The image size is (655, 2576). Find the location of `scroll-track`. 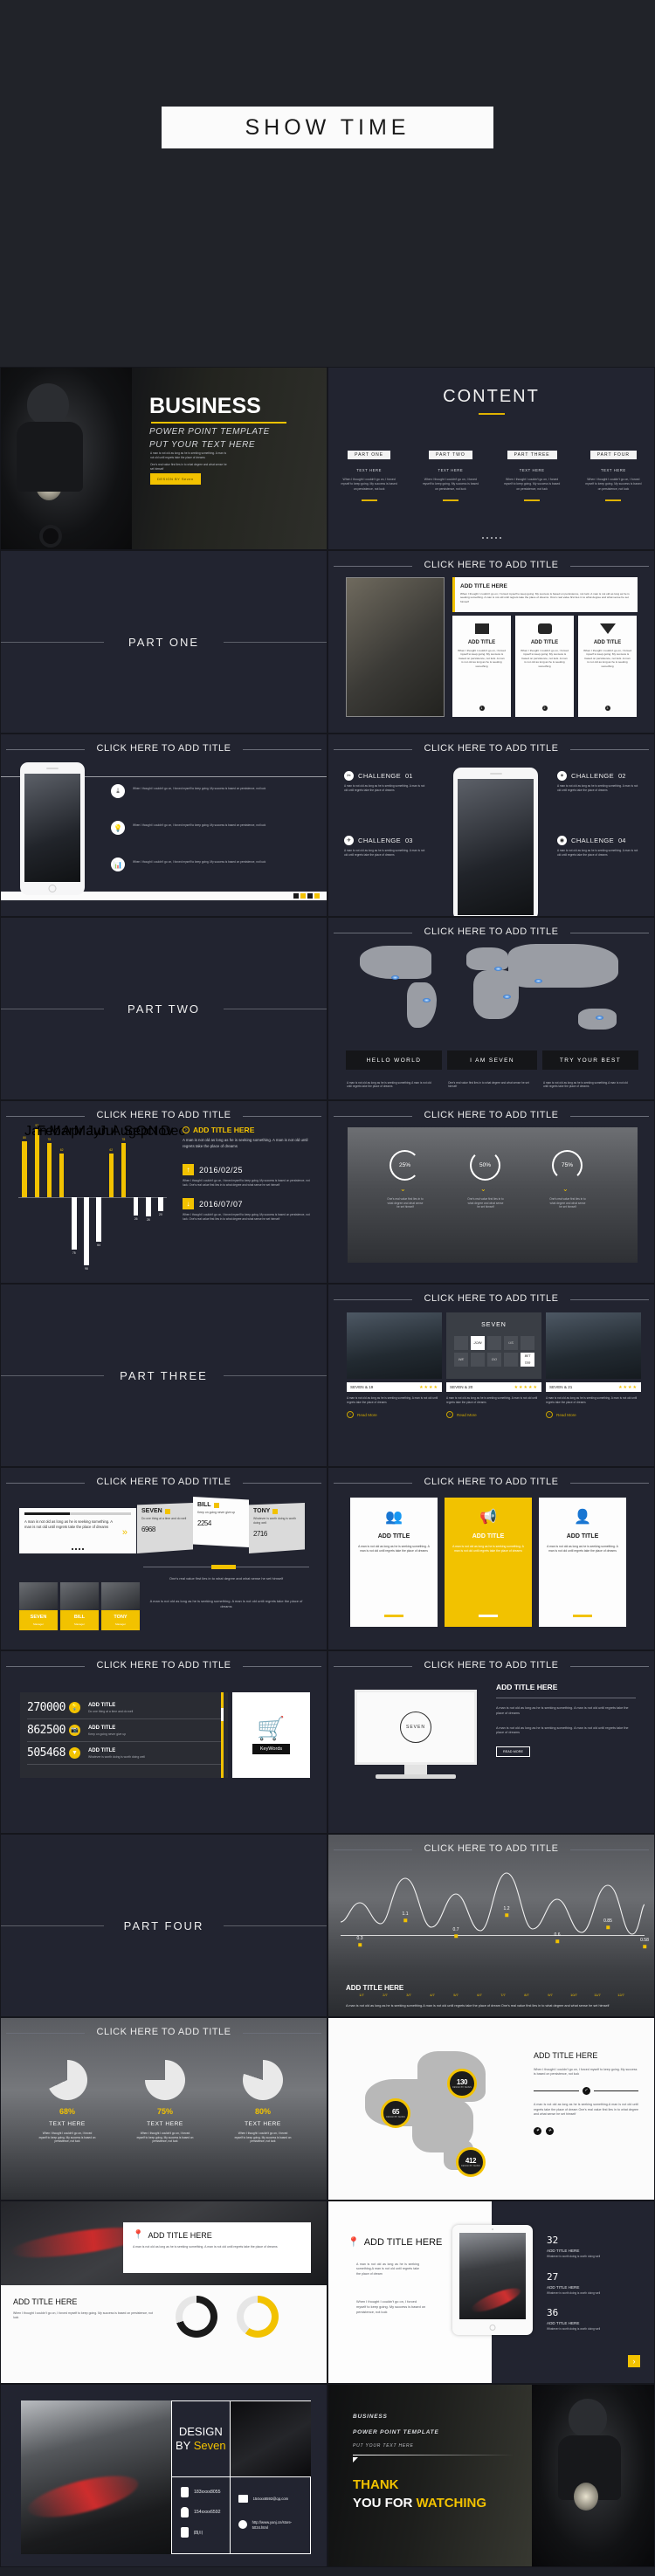

scroll-track is located at coordinates (222, 1735).